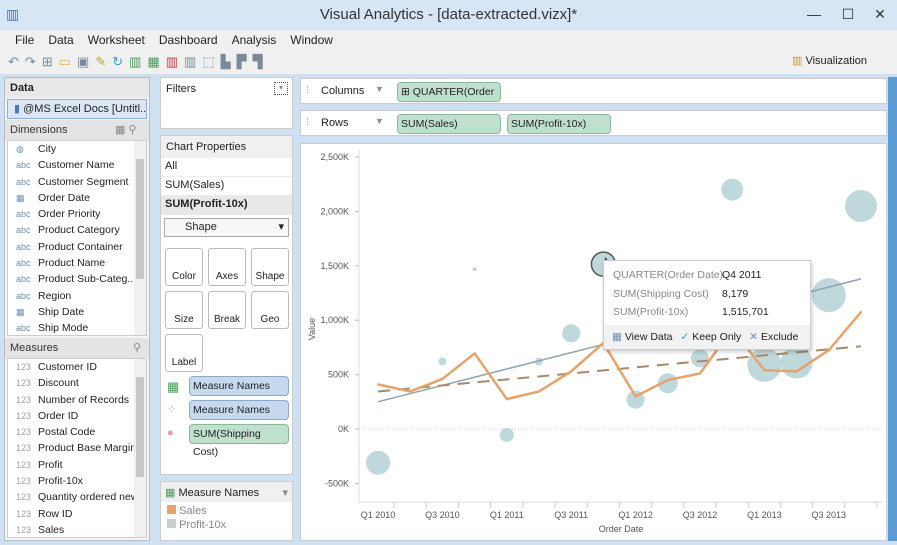 The height and width of the screenshot is (545, 897). Describe the element at coordinates (77, 497) in the screenshot. I see `measure-item: 123 Quantity ordered new` at that location.